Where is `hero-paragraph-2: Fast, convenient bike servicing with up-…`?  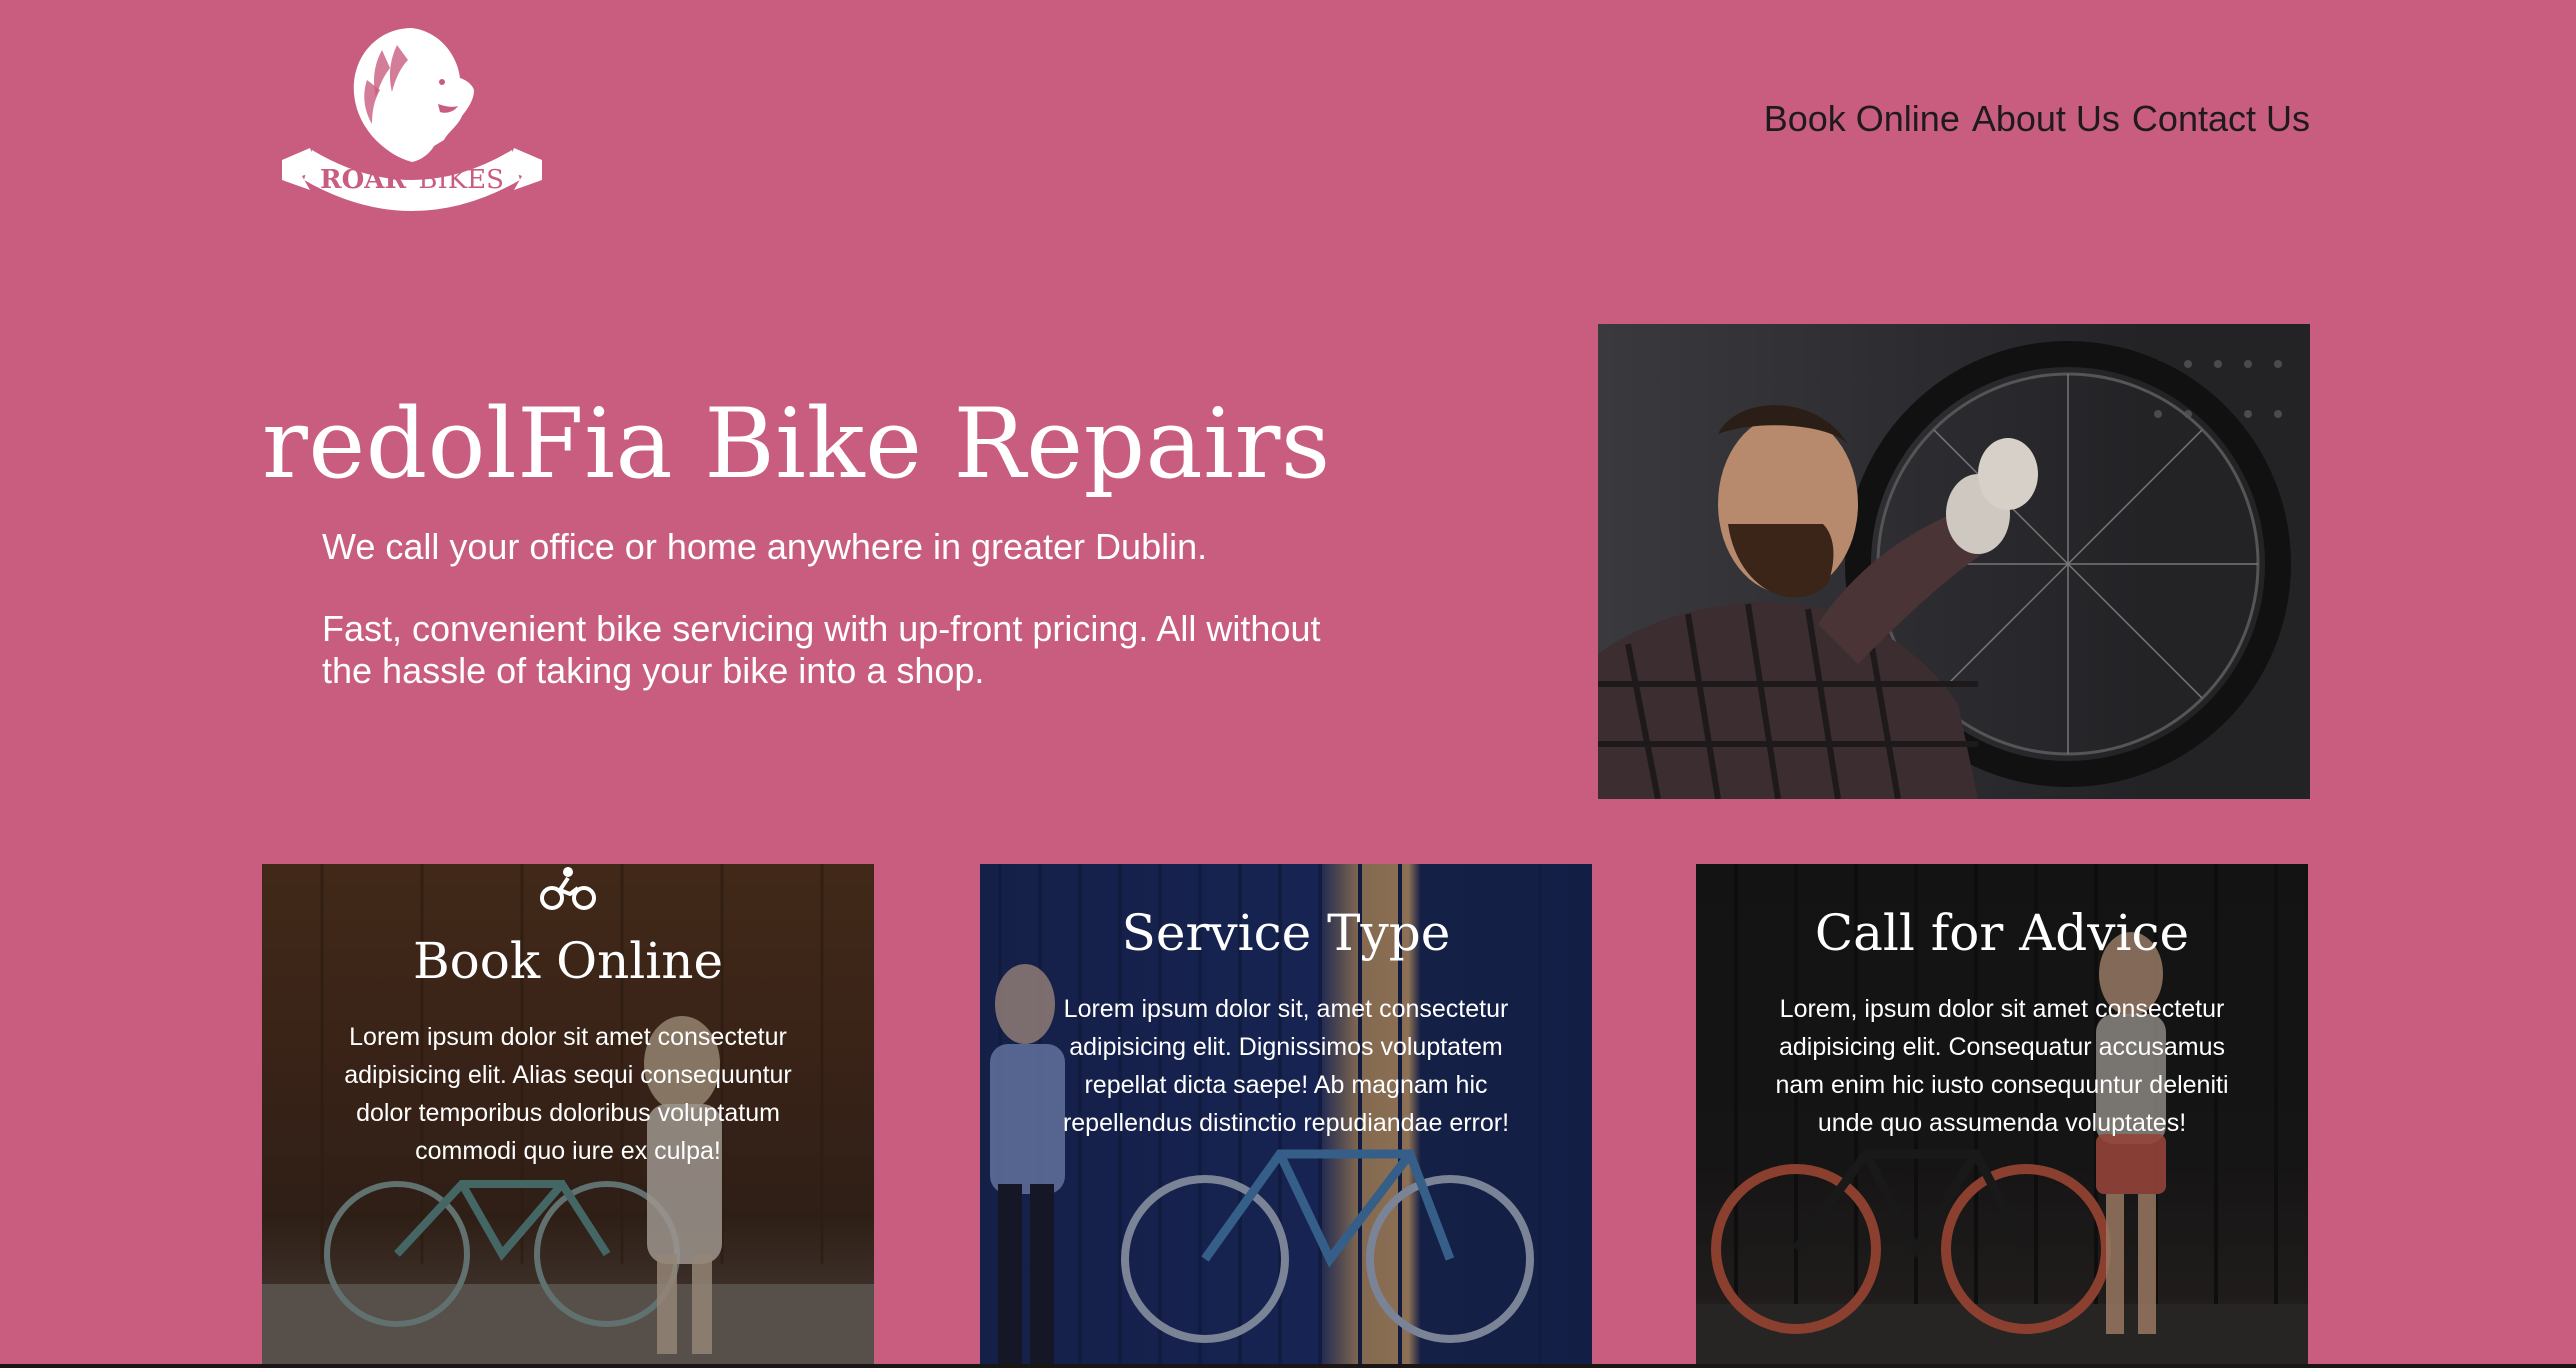
hero-paragraph-2: Fast, convenient bike servicing with up-… is located at coordinates (821, 649).